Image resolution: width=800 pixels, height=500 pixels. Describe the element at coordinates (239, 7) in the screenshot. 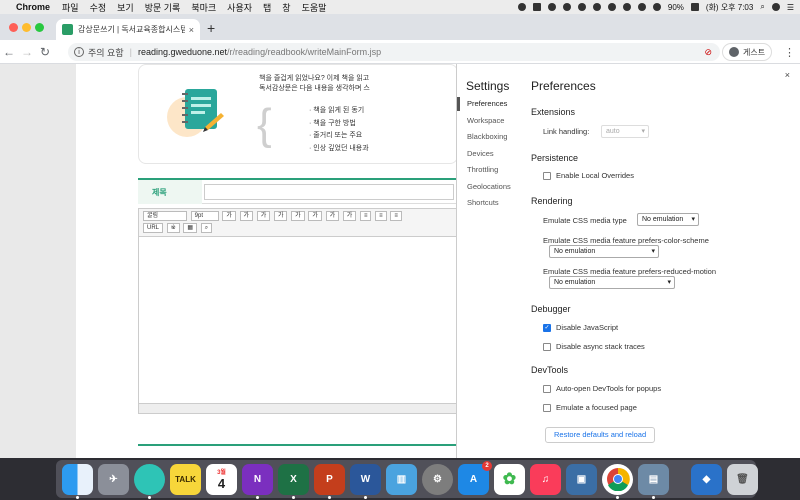

I see `menu-people: 사용자` at that location.